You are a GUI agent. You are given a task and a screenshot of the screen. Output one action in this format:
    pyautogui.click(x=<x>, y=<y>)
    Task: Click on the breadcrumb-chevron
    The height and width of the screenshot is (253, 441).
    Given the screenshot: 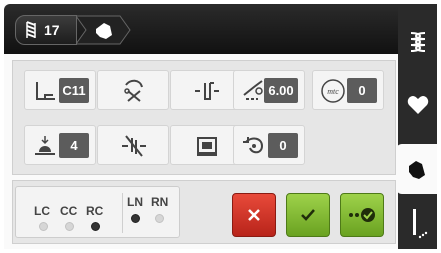 What is the action you would take?
    pyautogui.click(x=103, y=30)
    